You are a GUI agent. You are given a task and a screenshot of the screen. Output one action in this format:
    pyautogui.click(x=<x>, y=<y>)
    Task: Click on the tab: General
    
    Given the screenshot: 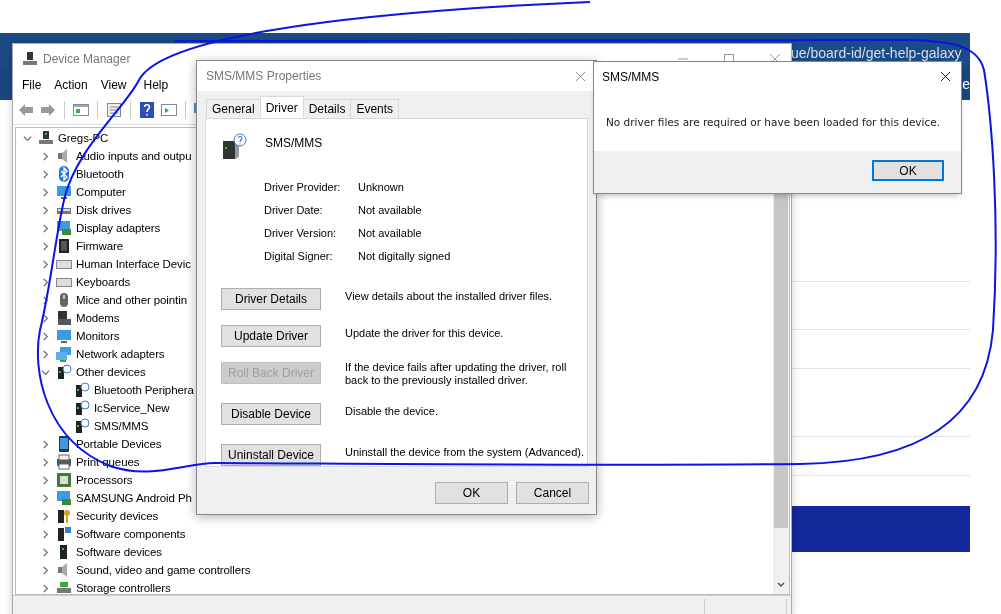 What is the action you would take?
    pyautogui.click(x=233, y=108)
    